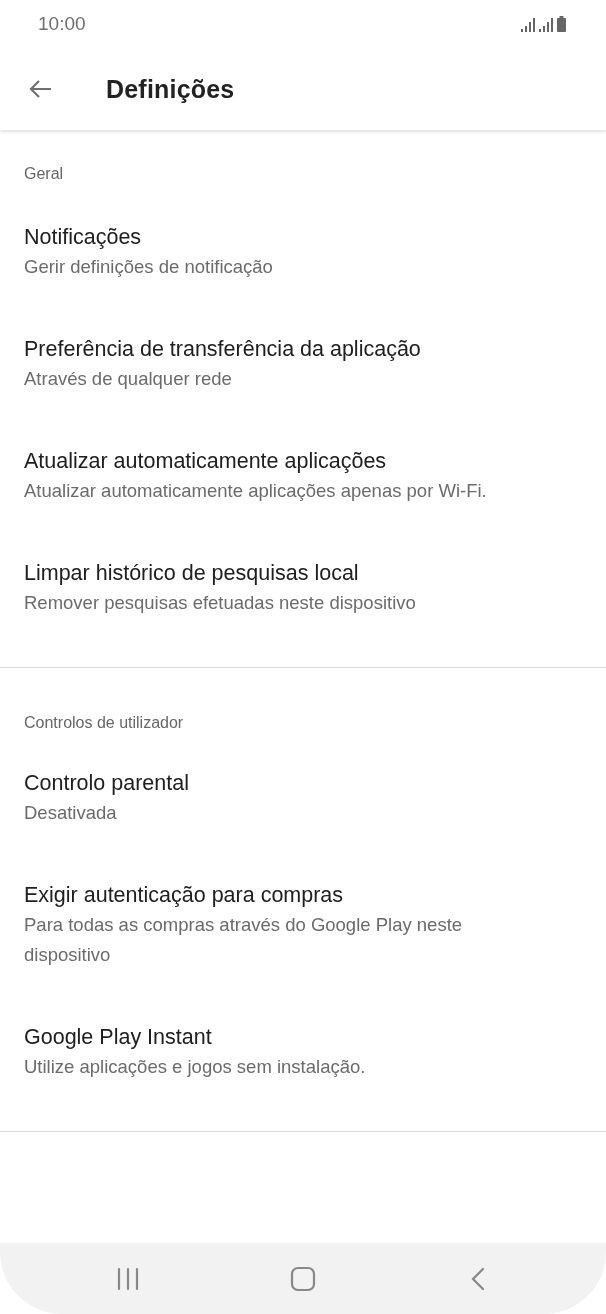 This screenshot has height=1314, width=606. What do you see at coordinates (303, 783) in the screenshot?
I see `setting-title: Controlo parental` at bounding box center [303, 783].